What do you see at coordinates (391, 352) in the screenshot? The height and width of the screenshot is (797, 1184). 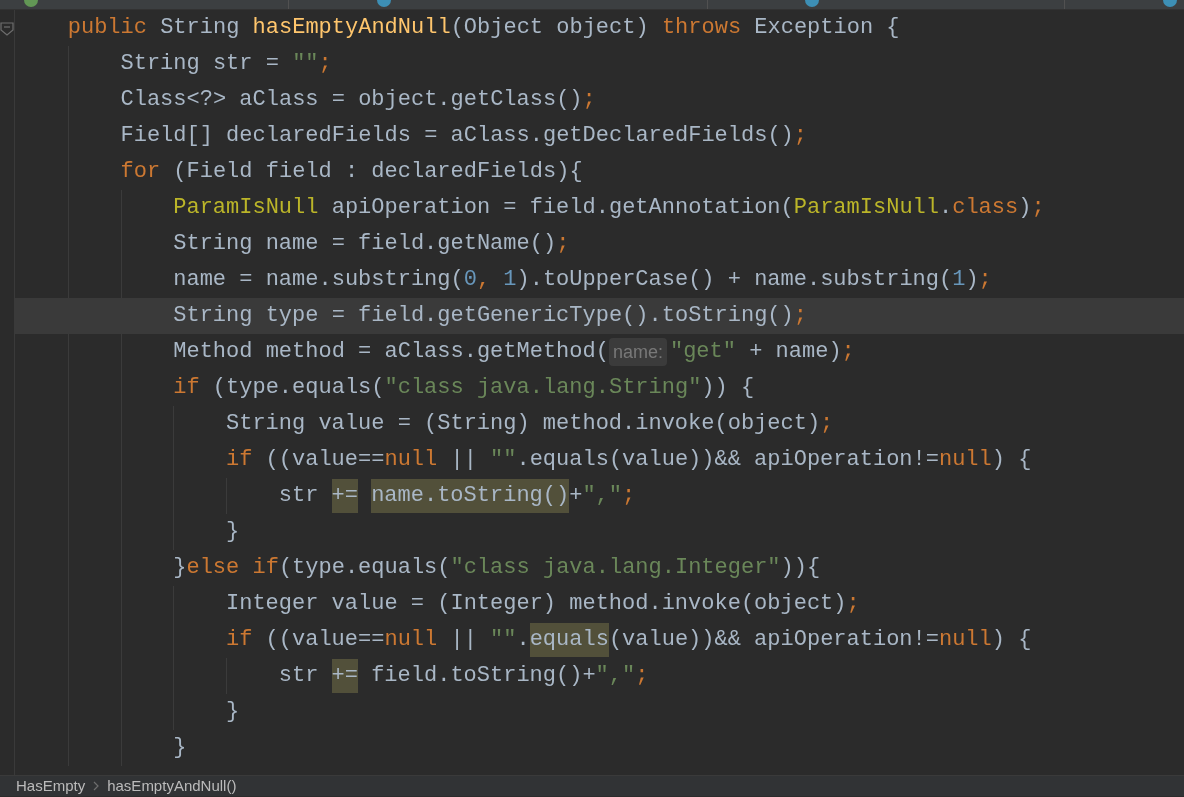 I see `code-token: Method method = aClass.getMethod(` at bounding box center [391, 352].